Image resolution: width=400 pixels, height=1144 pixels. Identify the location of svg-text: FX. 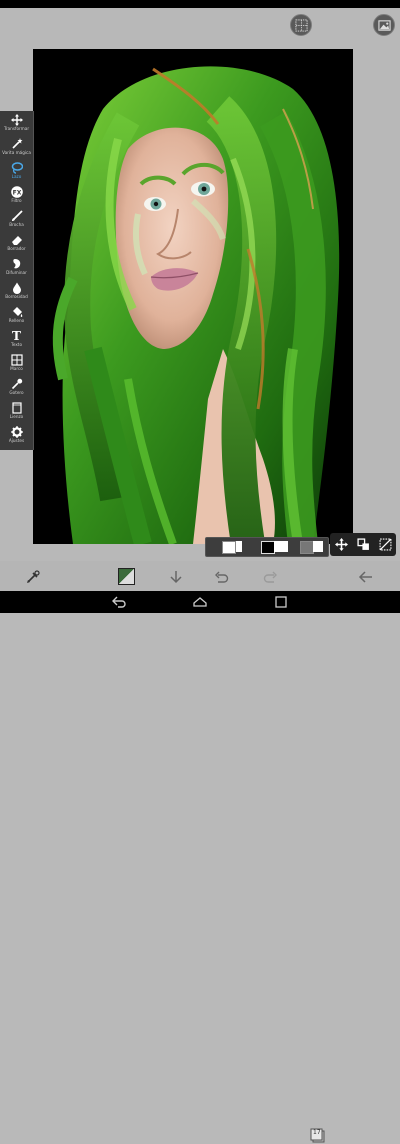
(16, 192).